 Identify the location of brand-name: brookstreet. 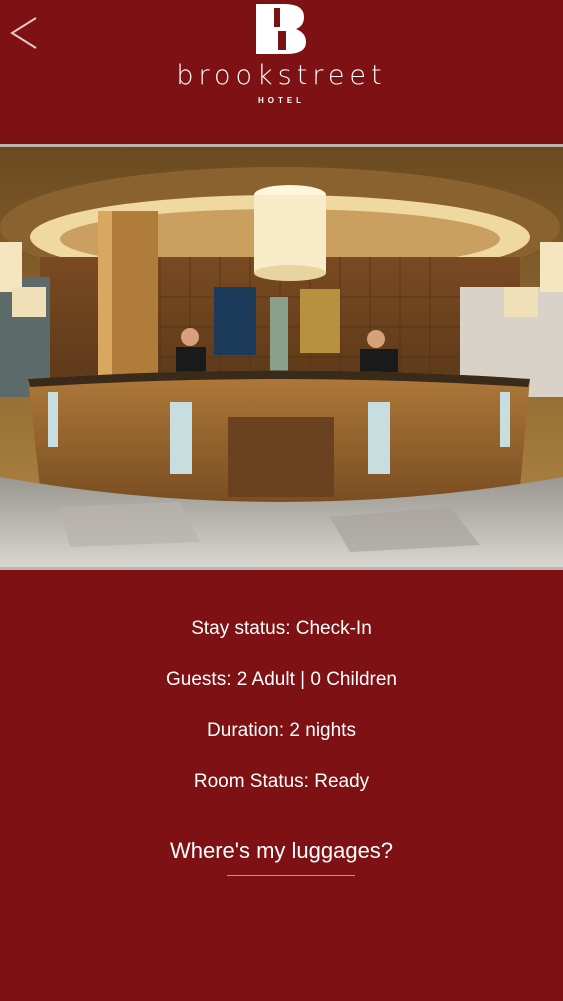
(281, 75).